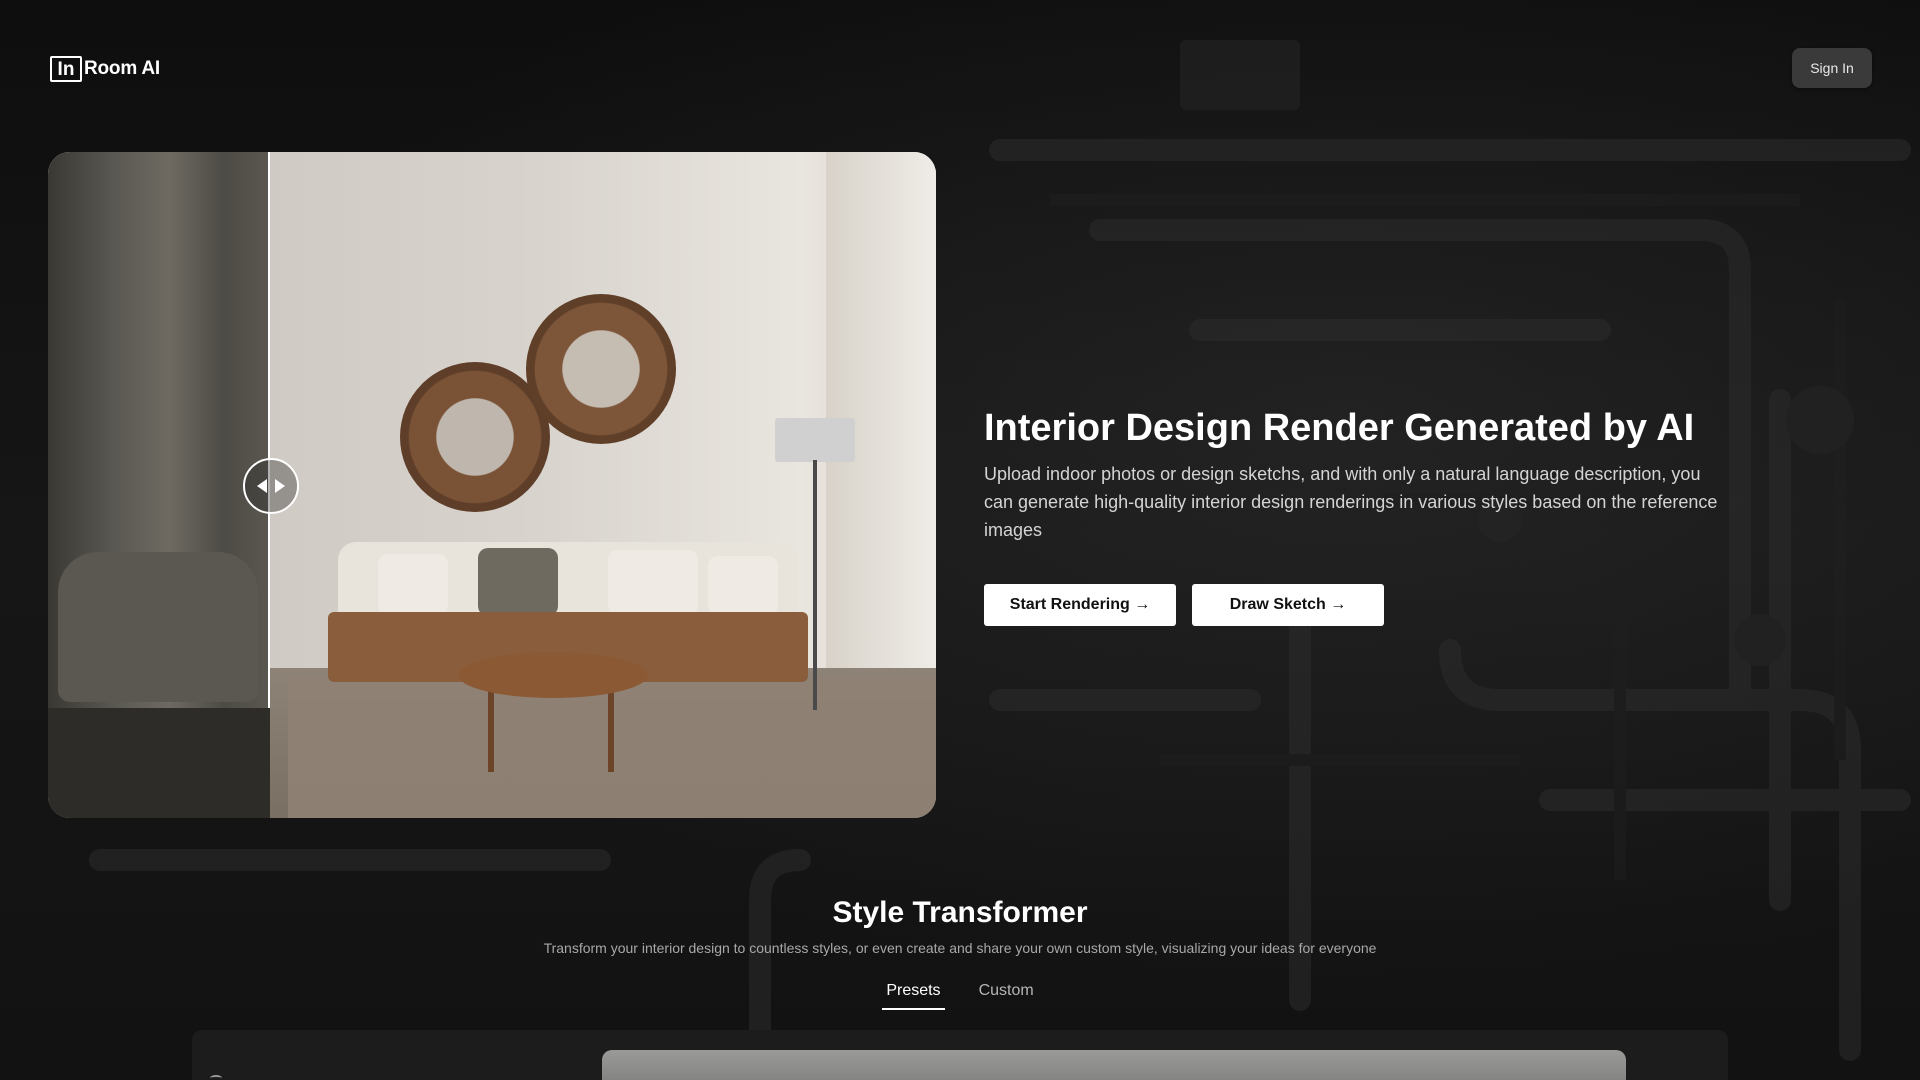 The image size is (1920, 1080). Describe the element at coordinates (1288, 605) in the screenshot. I see `draw-sketch-button: Draw Sketch →` at that location.